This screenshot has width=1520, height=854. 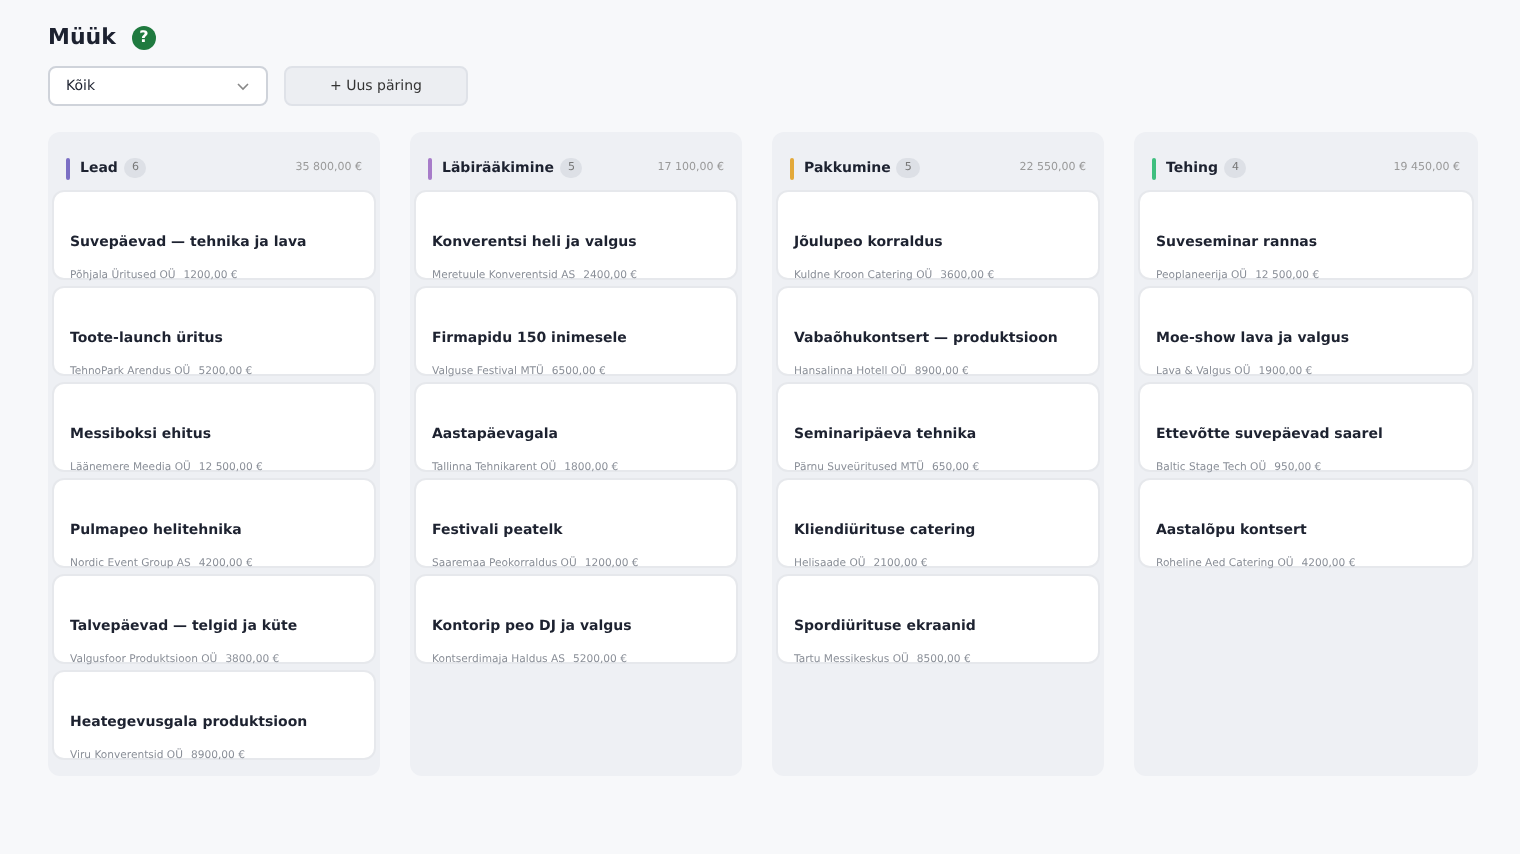 I want to click on chevron-down-icon, so click(x=243, y=86).